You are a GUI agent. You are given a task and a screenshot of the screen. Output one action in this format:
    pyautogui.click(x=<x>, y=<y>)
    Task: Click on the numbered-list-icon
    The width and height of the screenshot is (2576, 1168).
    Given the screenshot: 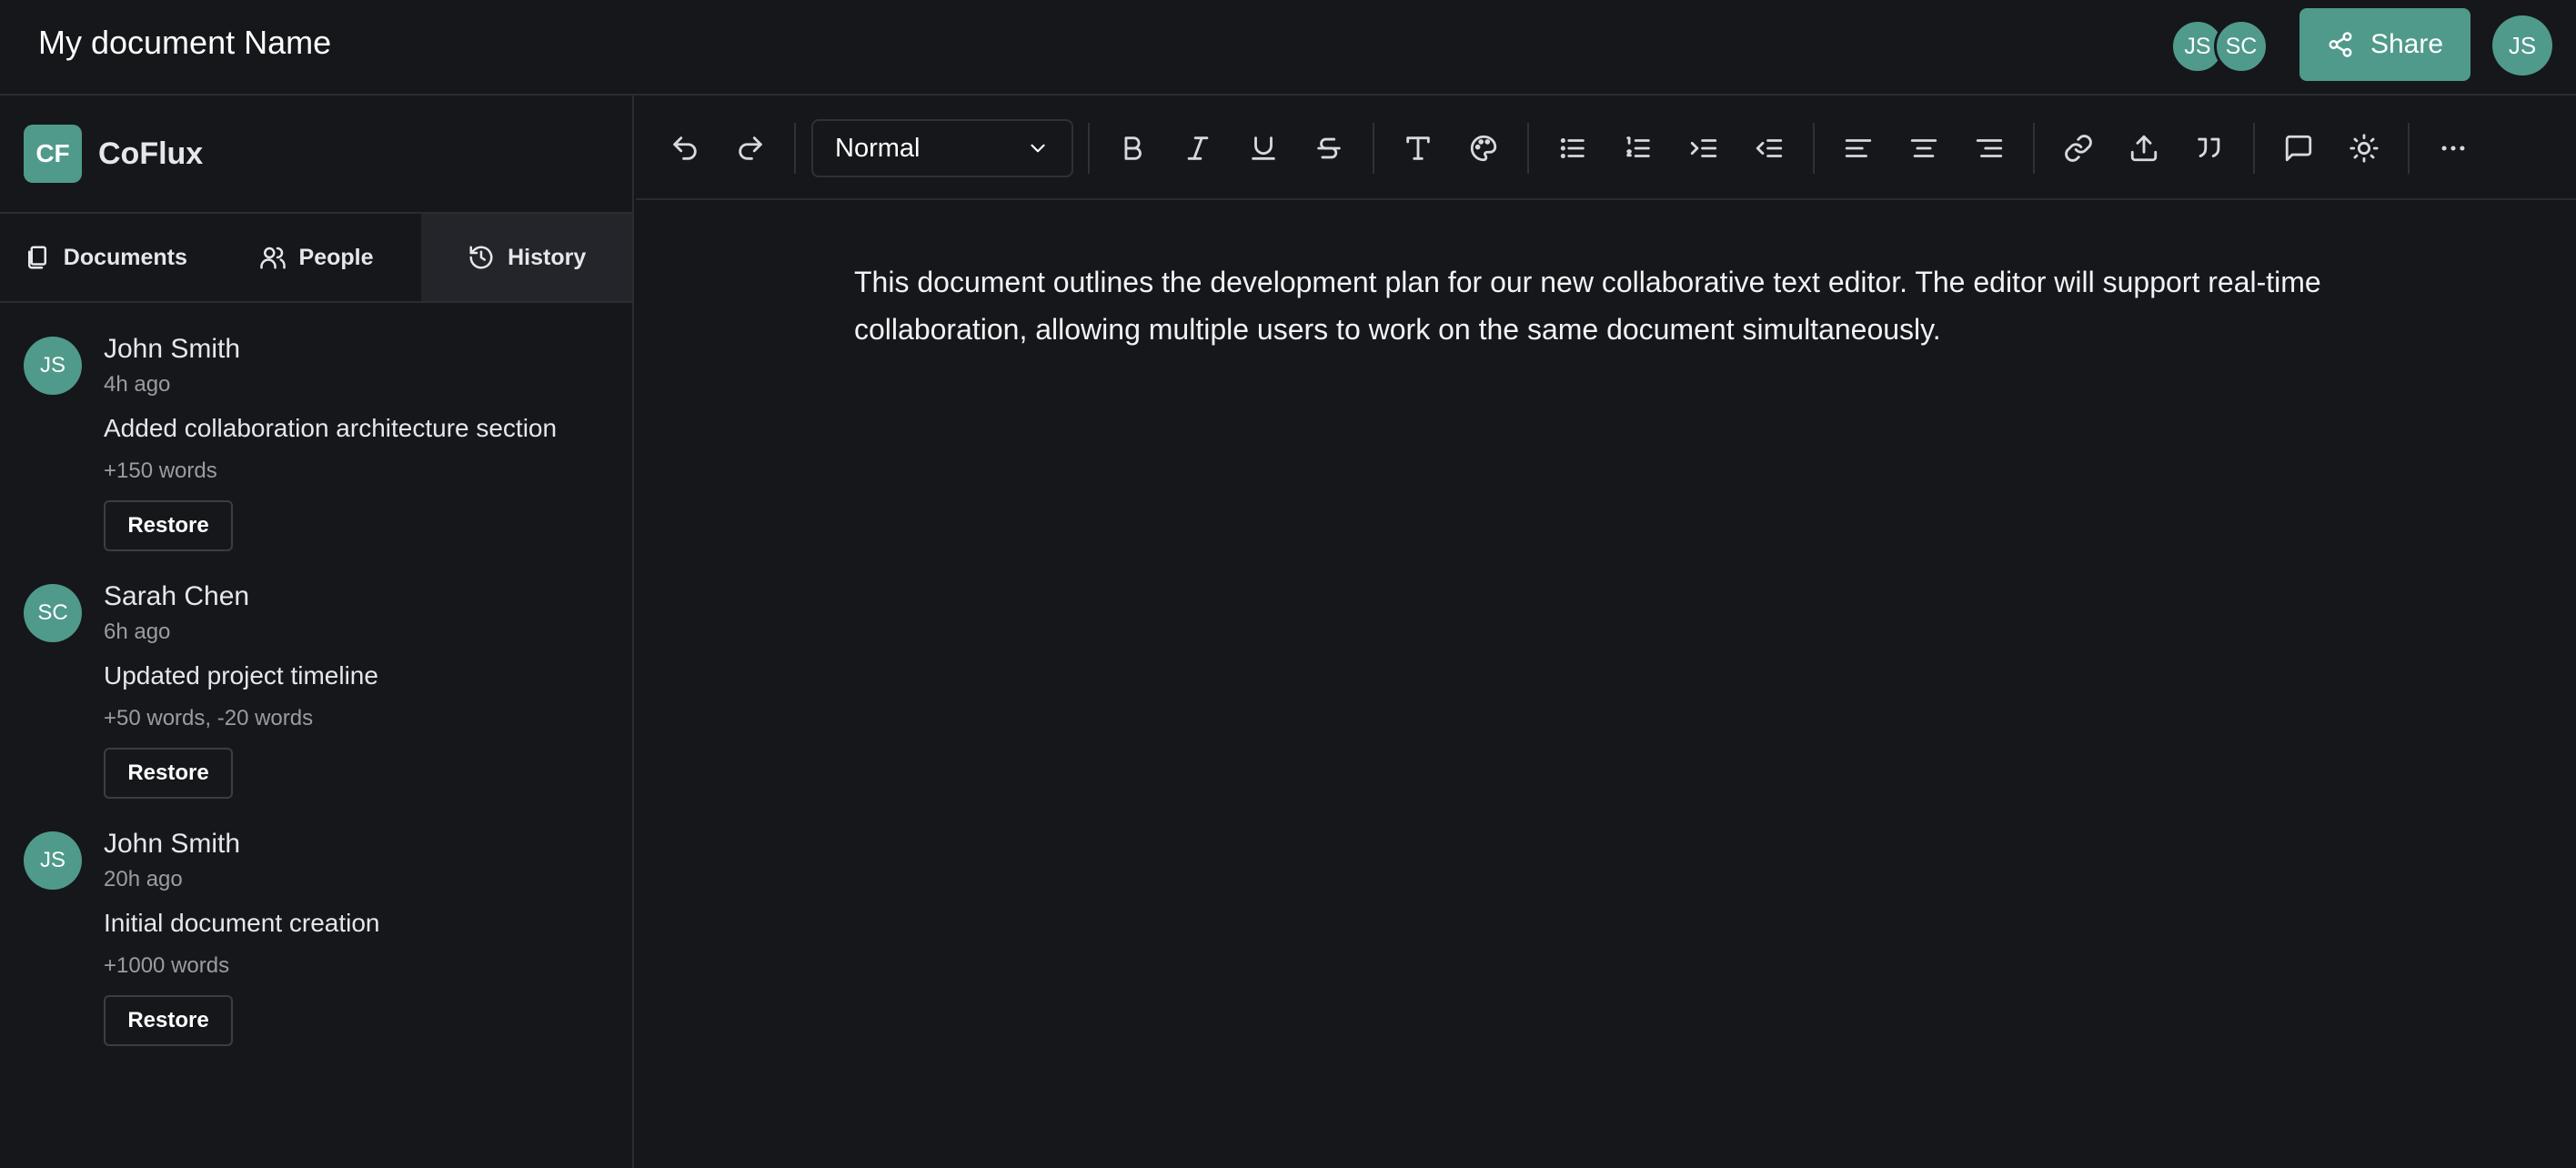 What is the action you would take?
    pyautogui.click(x=1638, y=146)
    